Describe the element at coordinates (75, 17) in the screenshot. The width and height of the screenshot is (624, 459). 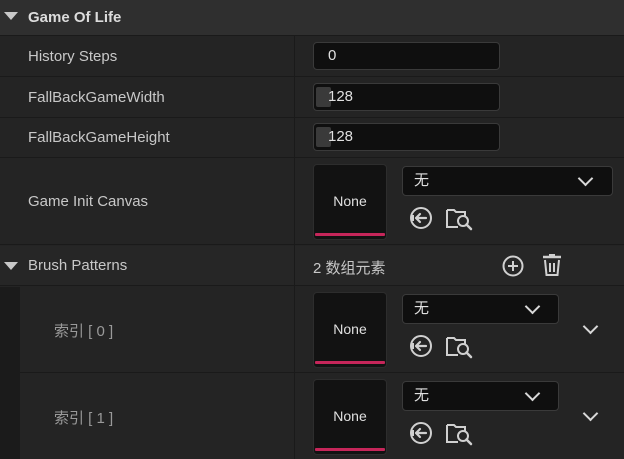
I see `category-title: Game Of Life` at that location.